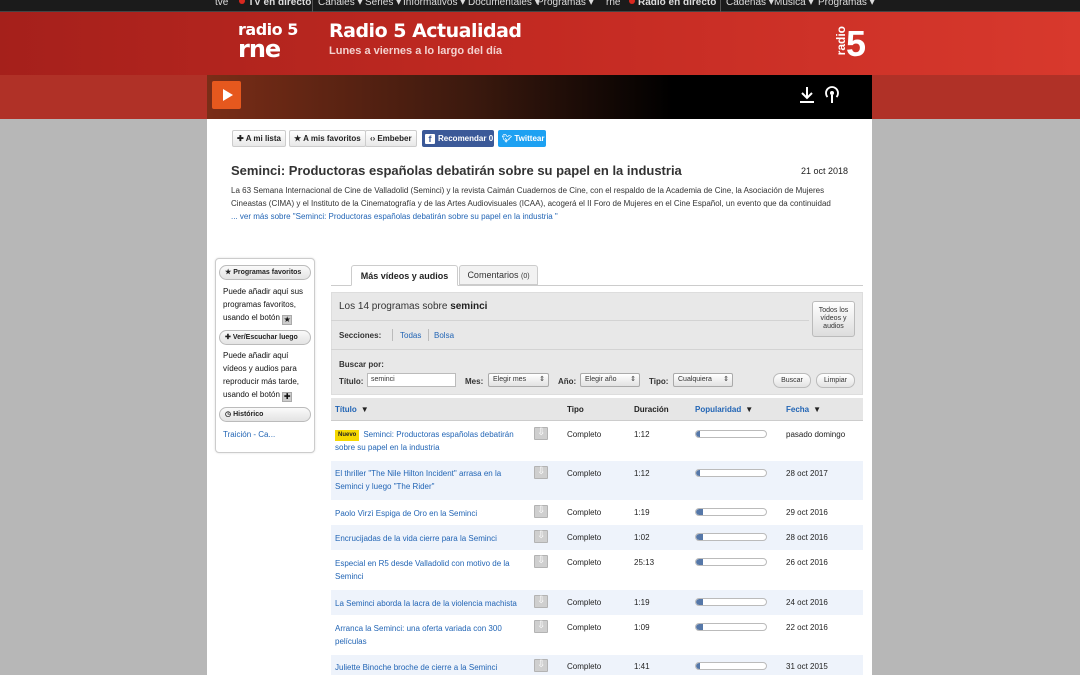  I want to click on program-date: 24 oct 2016, so click(807, 602).